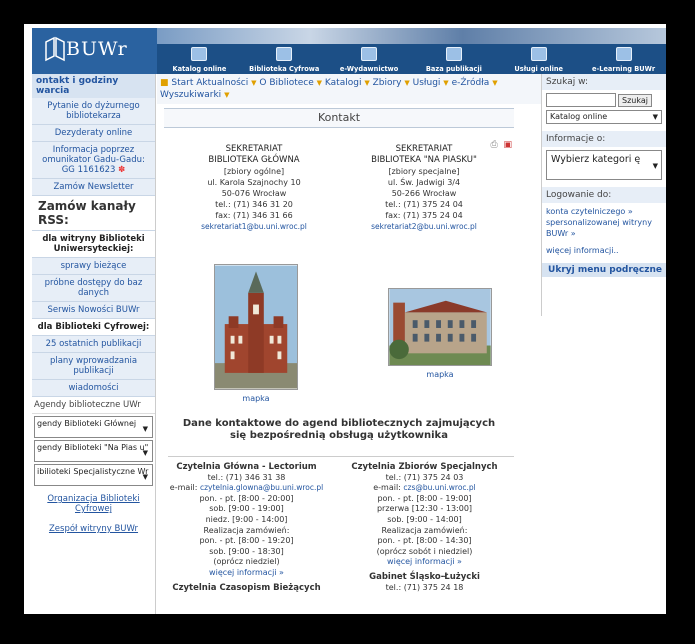 The height and width of the screenshot is (644, 695). I want to click on header-banner, so click(411, 36).